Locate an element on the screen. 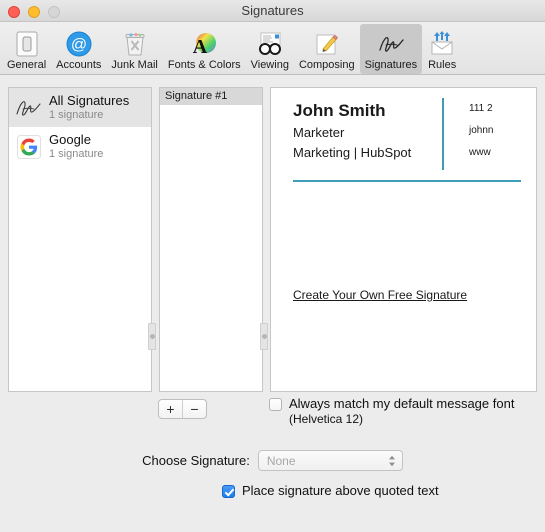 The height and width of the screenshot is (532, 545). toolbar-item-composing: Composing is located at coordinates (327, 49).